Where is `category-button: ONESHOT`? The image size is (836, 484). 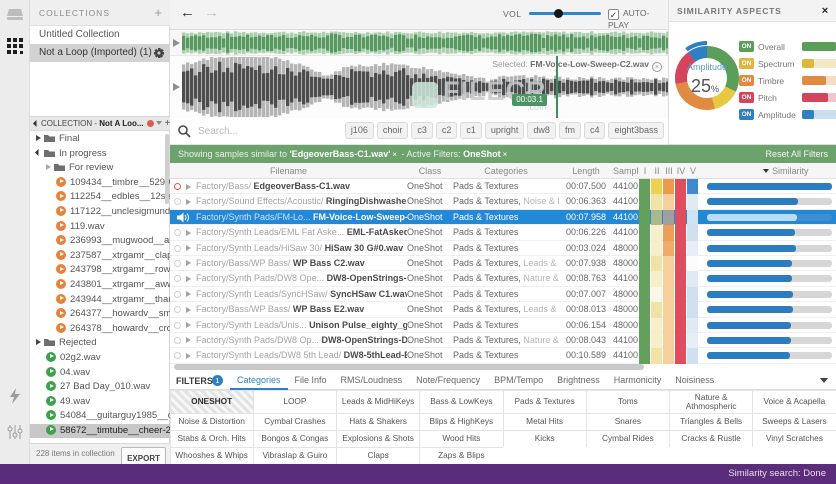 category-button: ONESHOT is located at coordinates (211, 401).